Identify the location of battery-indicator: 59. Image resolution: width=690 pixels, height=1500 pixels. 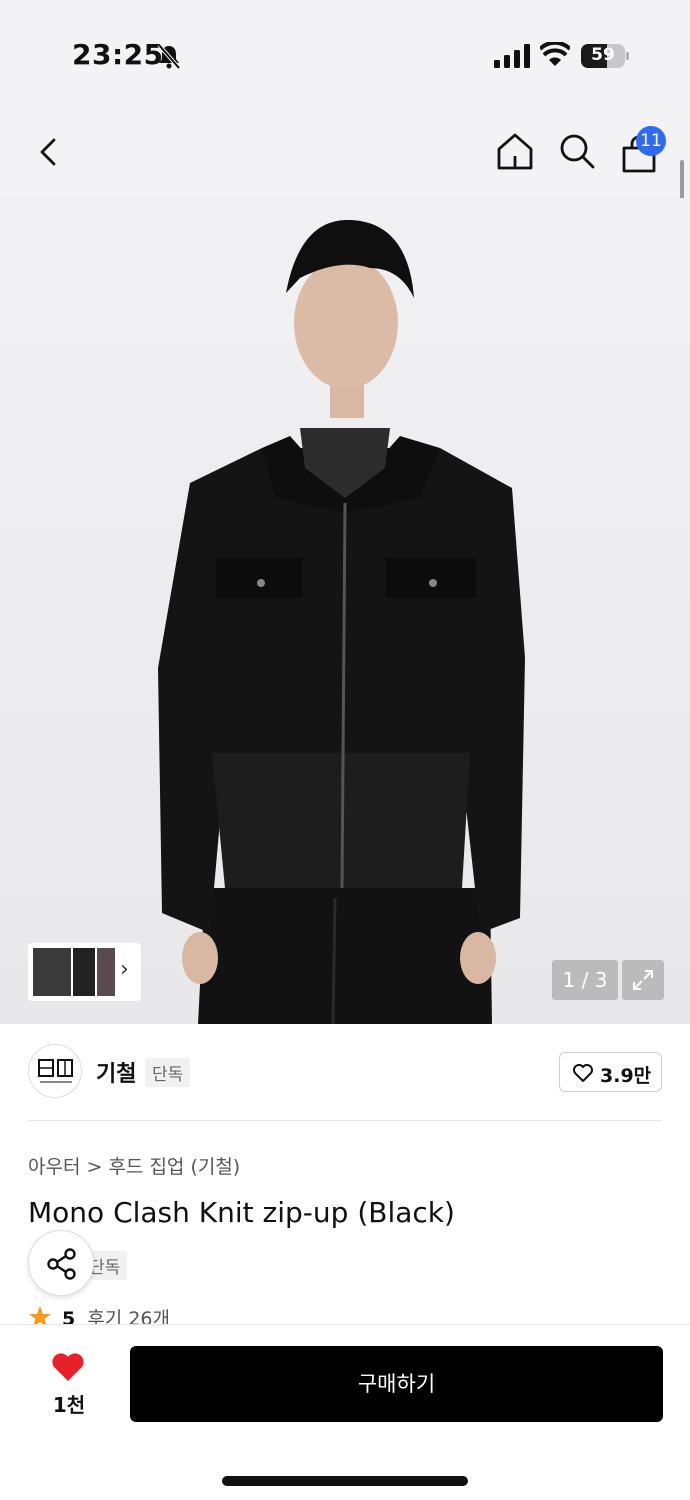
(605, 56).